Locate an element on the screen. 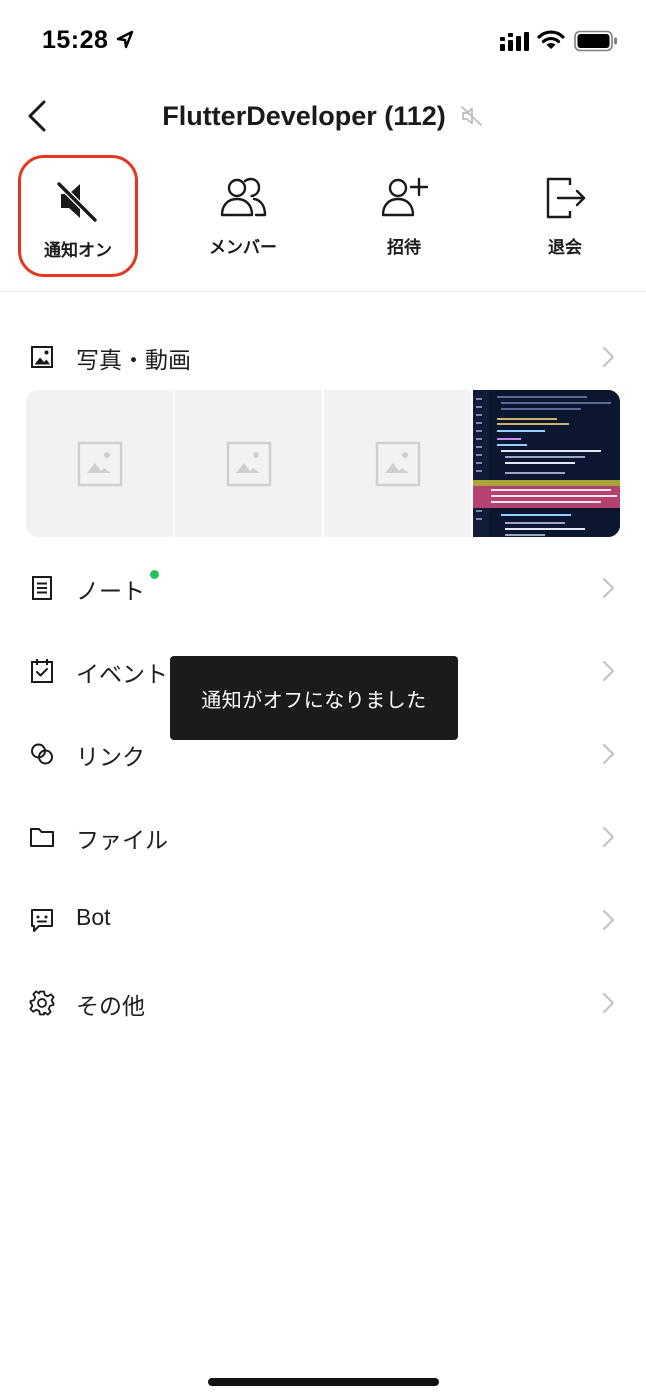  menu-item-file: ファイル is located at coordinates (323, 837).